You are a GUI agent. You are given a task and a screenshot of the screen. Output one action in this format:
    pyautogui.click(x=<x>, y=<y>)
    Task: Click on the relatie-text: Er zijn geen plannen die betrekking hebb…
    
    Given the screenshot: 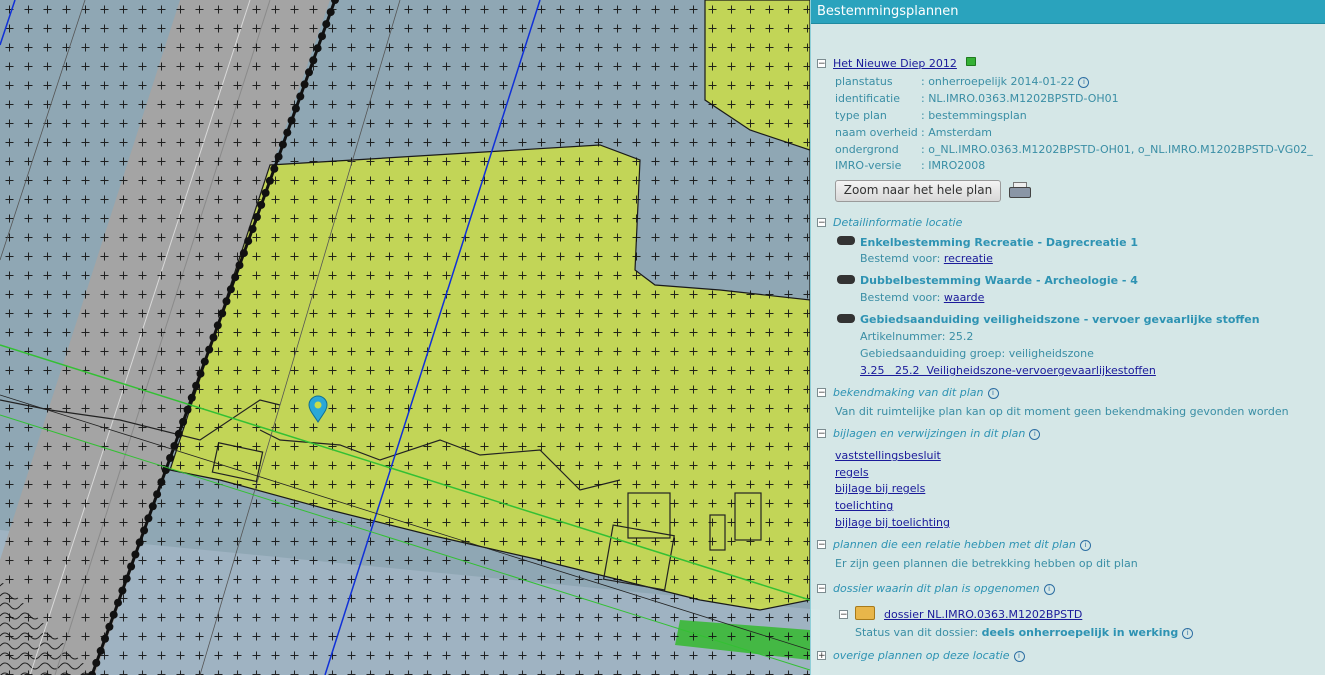 What is the action you would take?
    pyautogui.click(x=986, y=563)
    